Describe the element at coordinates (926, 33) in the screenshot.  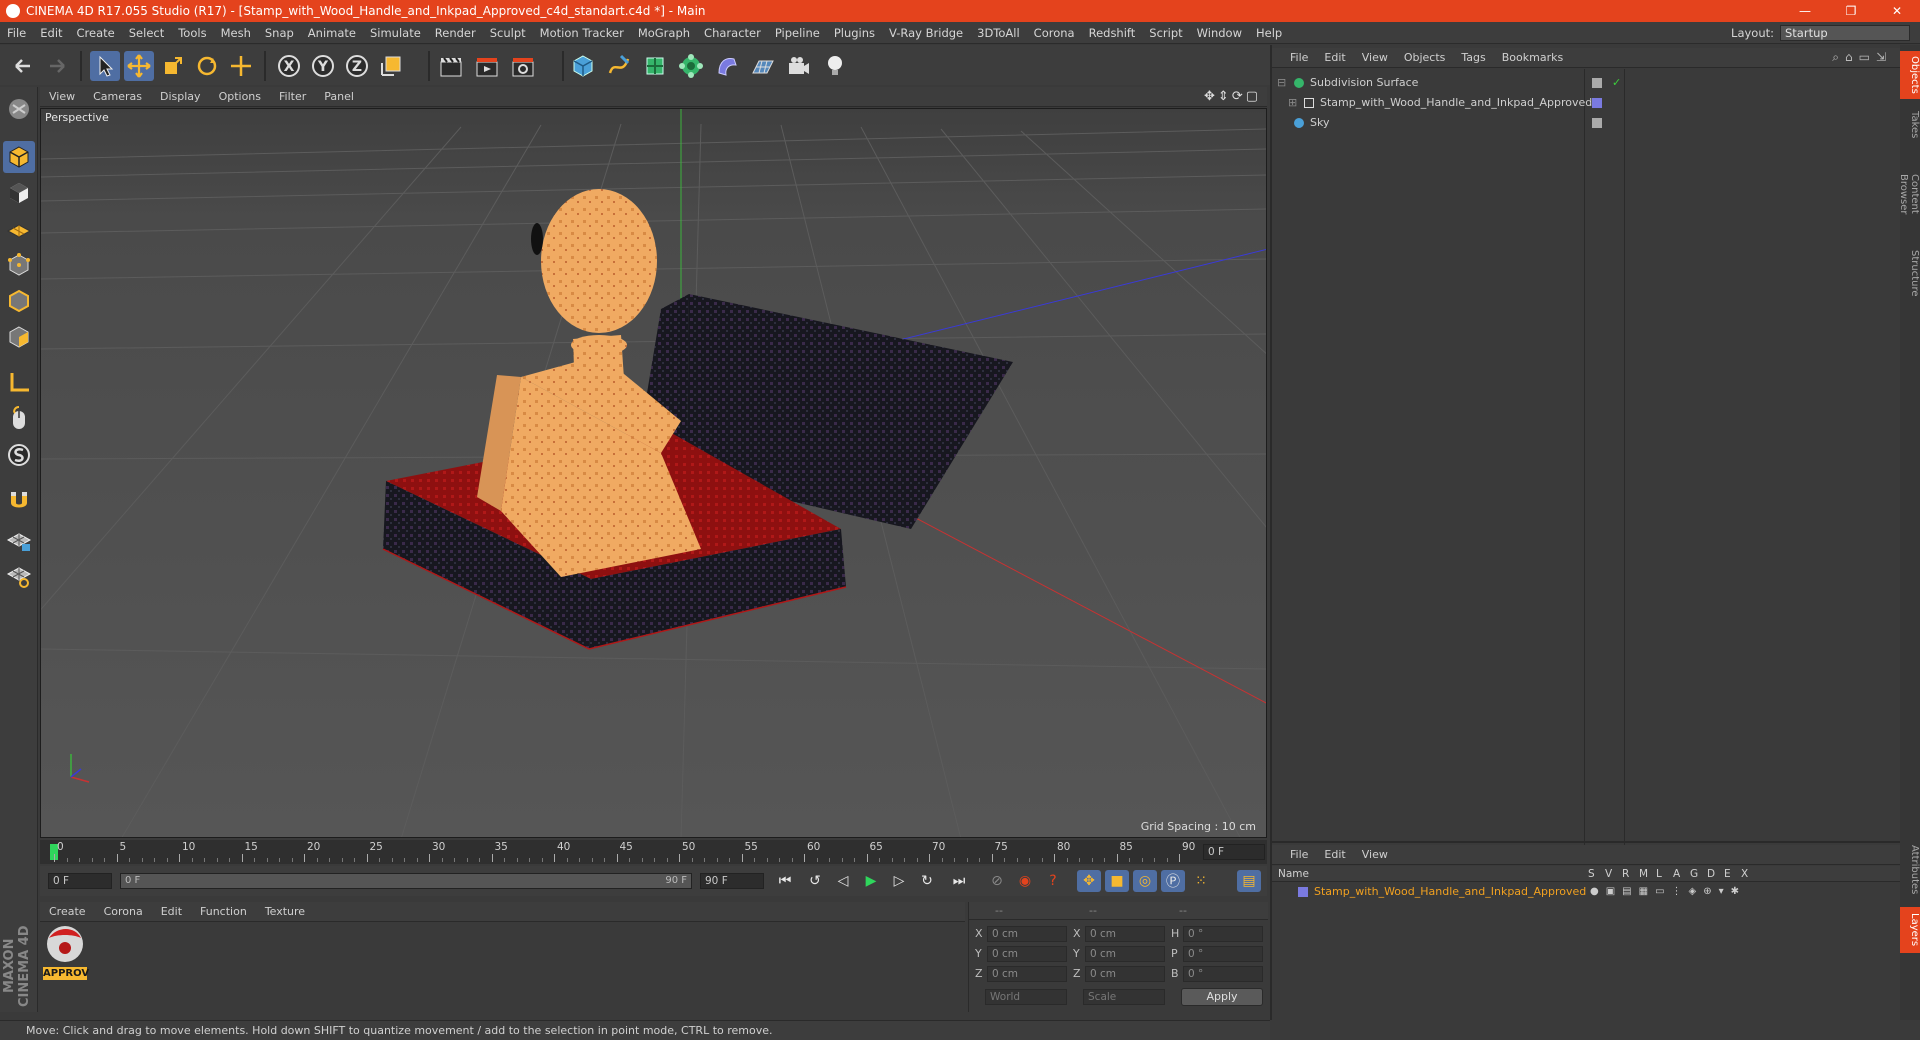
I see `menu-vray-bridge: V-Ray Bridge` at that location.